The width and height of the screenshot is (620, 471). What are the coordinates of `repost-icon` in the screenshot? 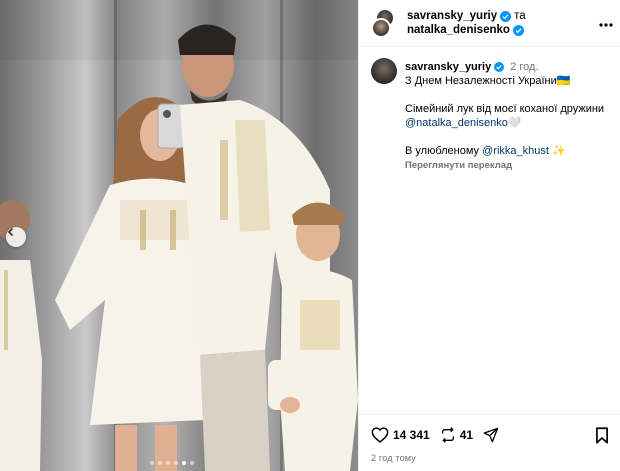 It's located at (447, 435).